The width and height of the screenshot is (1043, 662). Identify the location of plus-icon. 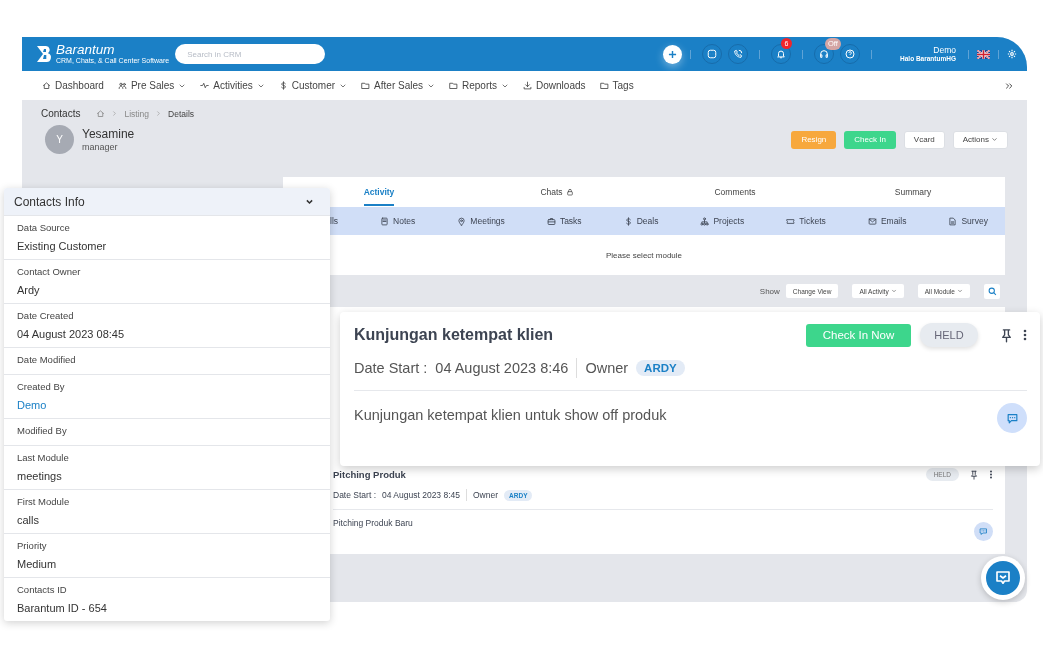
(672, 54).